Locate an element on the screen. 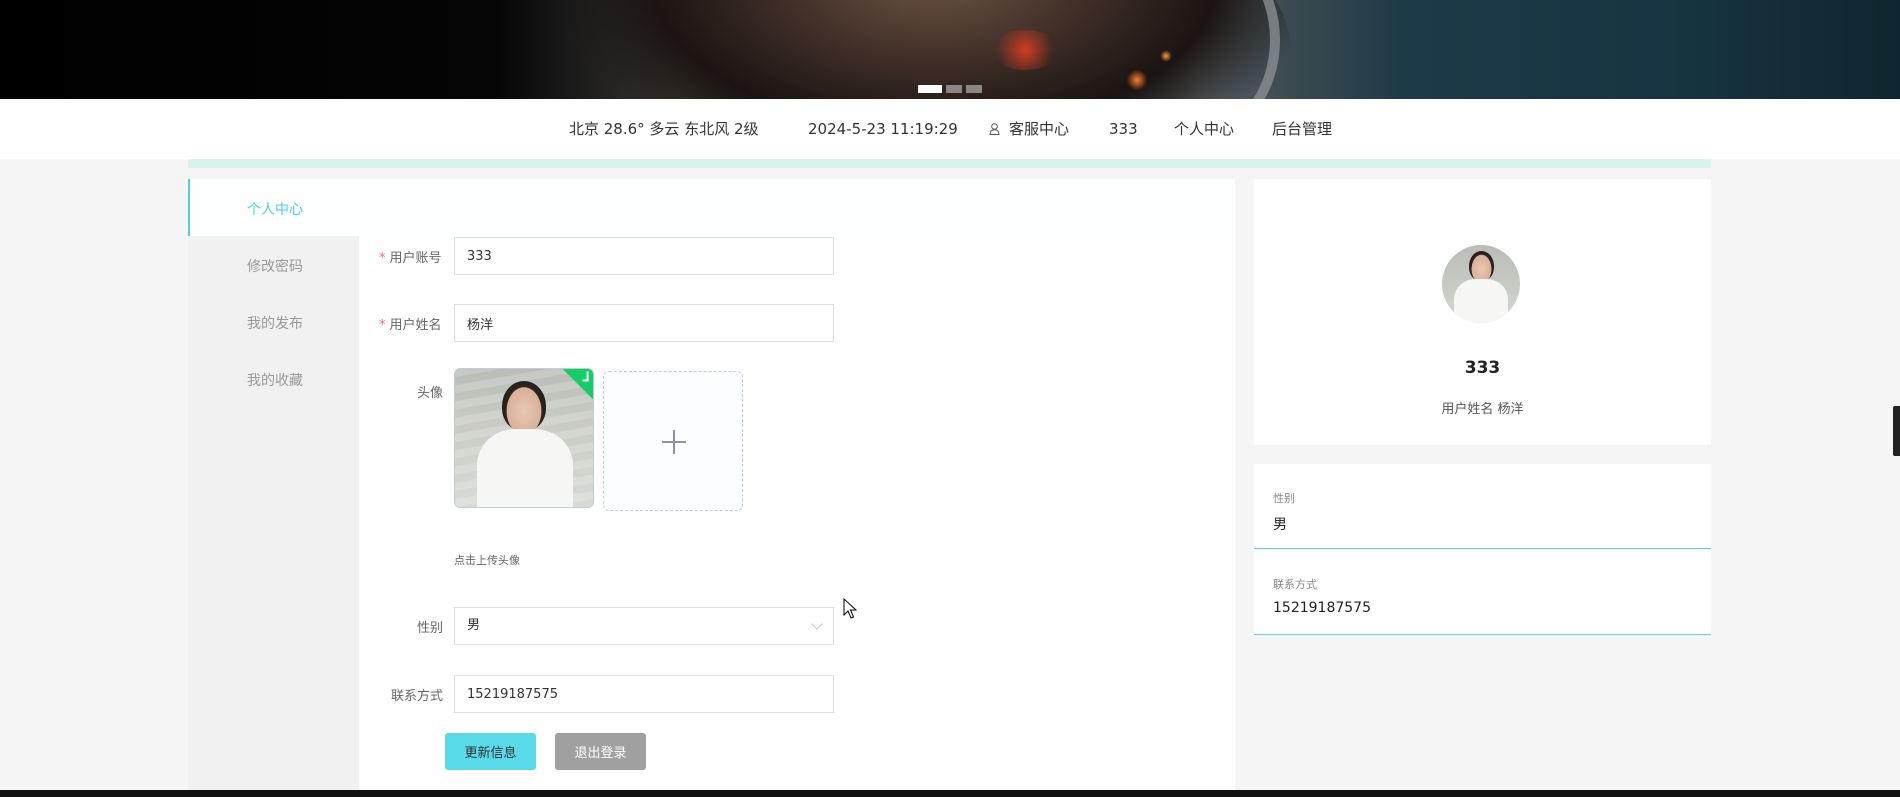 The image size is (1900, 797). current-datetime: 2024-5-23 11:19:29 is located at coordinates (883, 129).